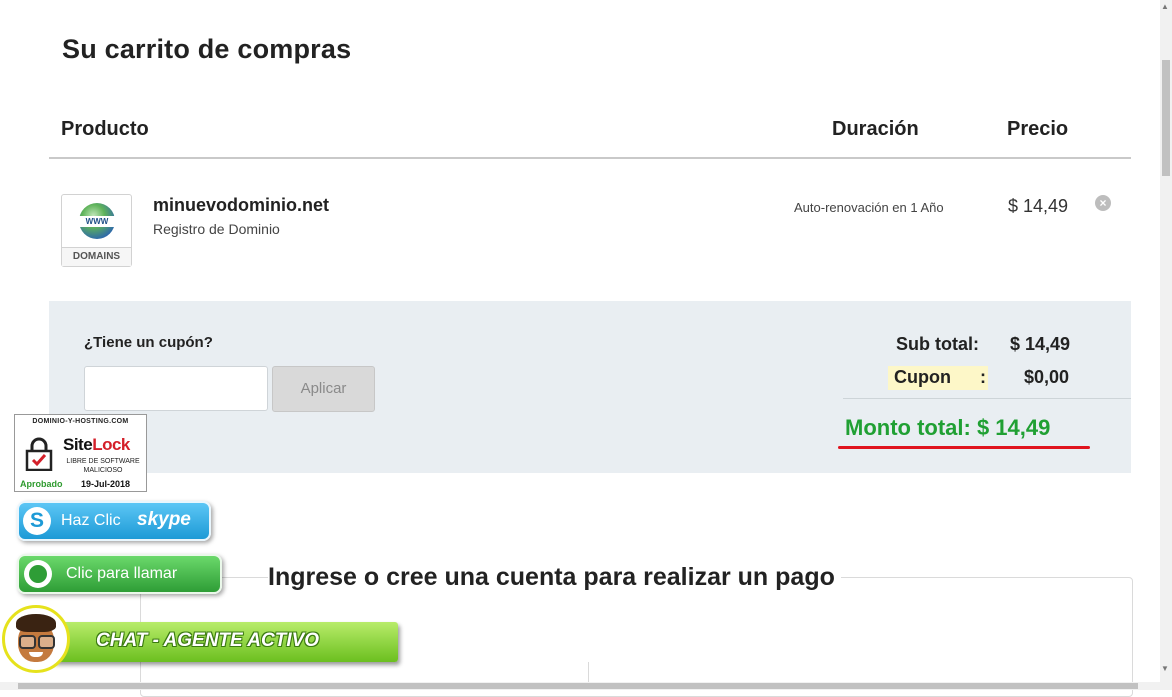 The height and width of the screenshot is (697, 1172). I want to click on coupon-question: ¿Tiene un cupón?, so click(148, 342).